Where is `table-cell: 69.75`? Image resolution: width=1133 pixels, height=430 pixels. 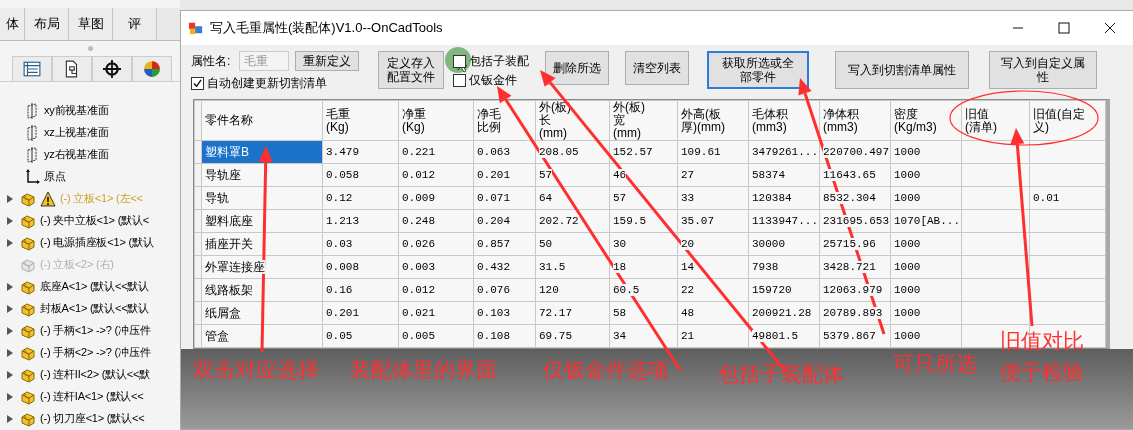
table-cell: 69.75 is located at coordinates (572, 336).